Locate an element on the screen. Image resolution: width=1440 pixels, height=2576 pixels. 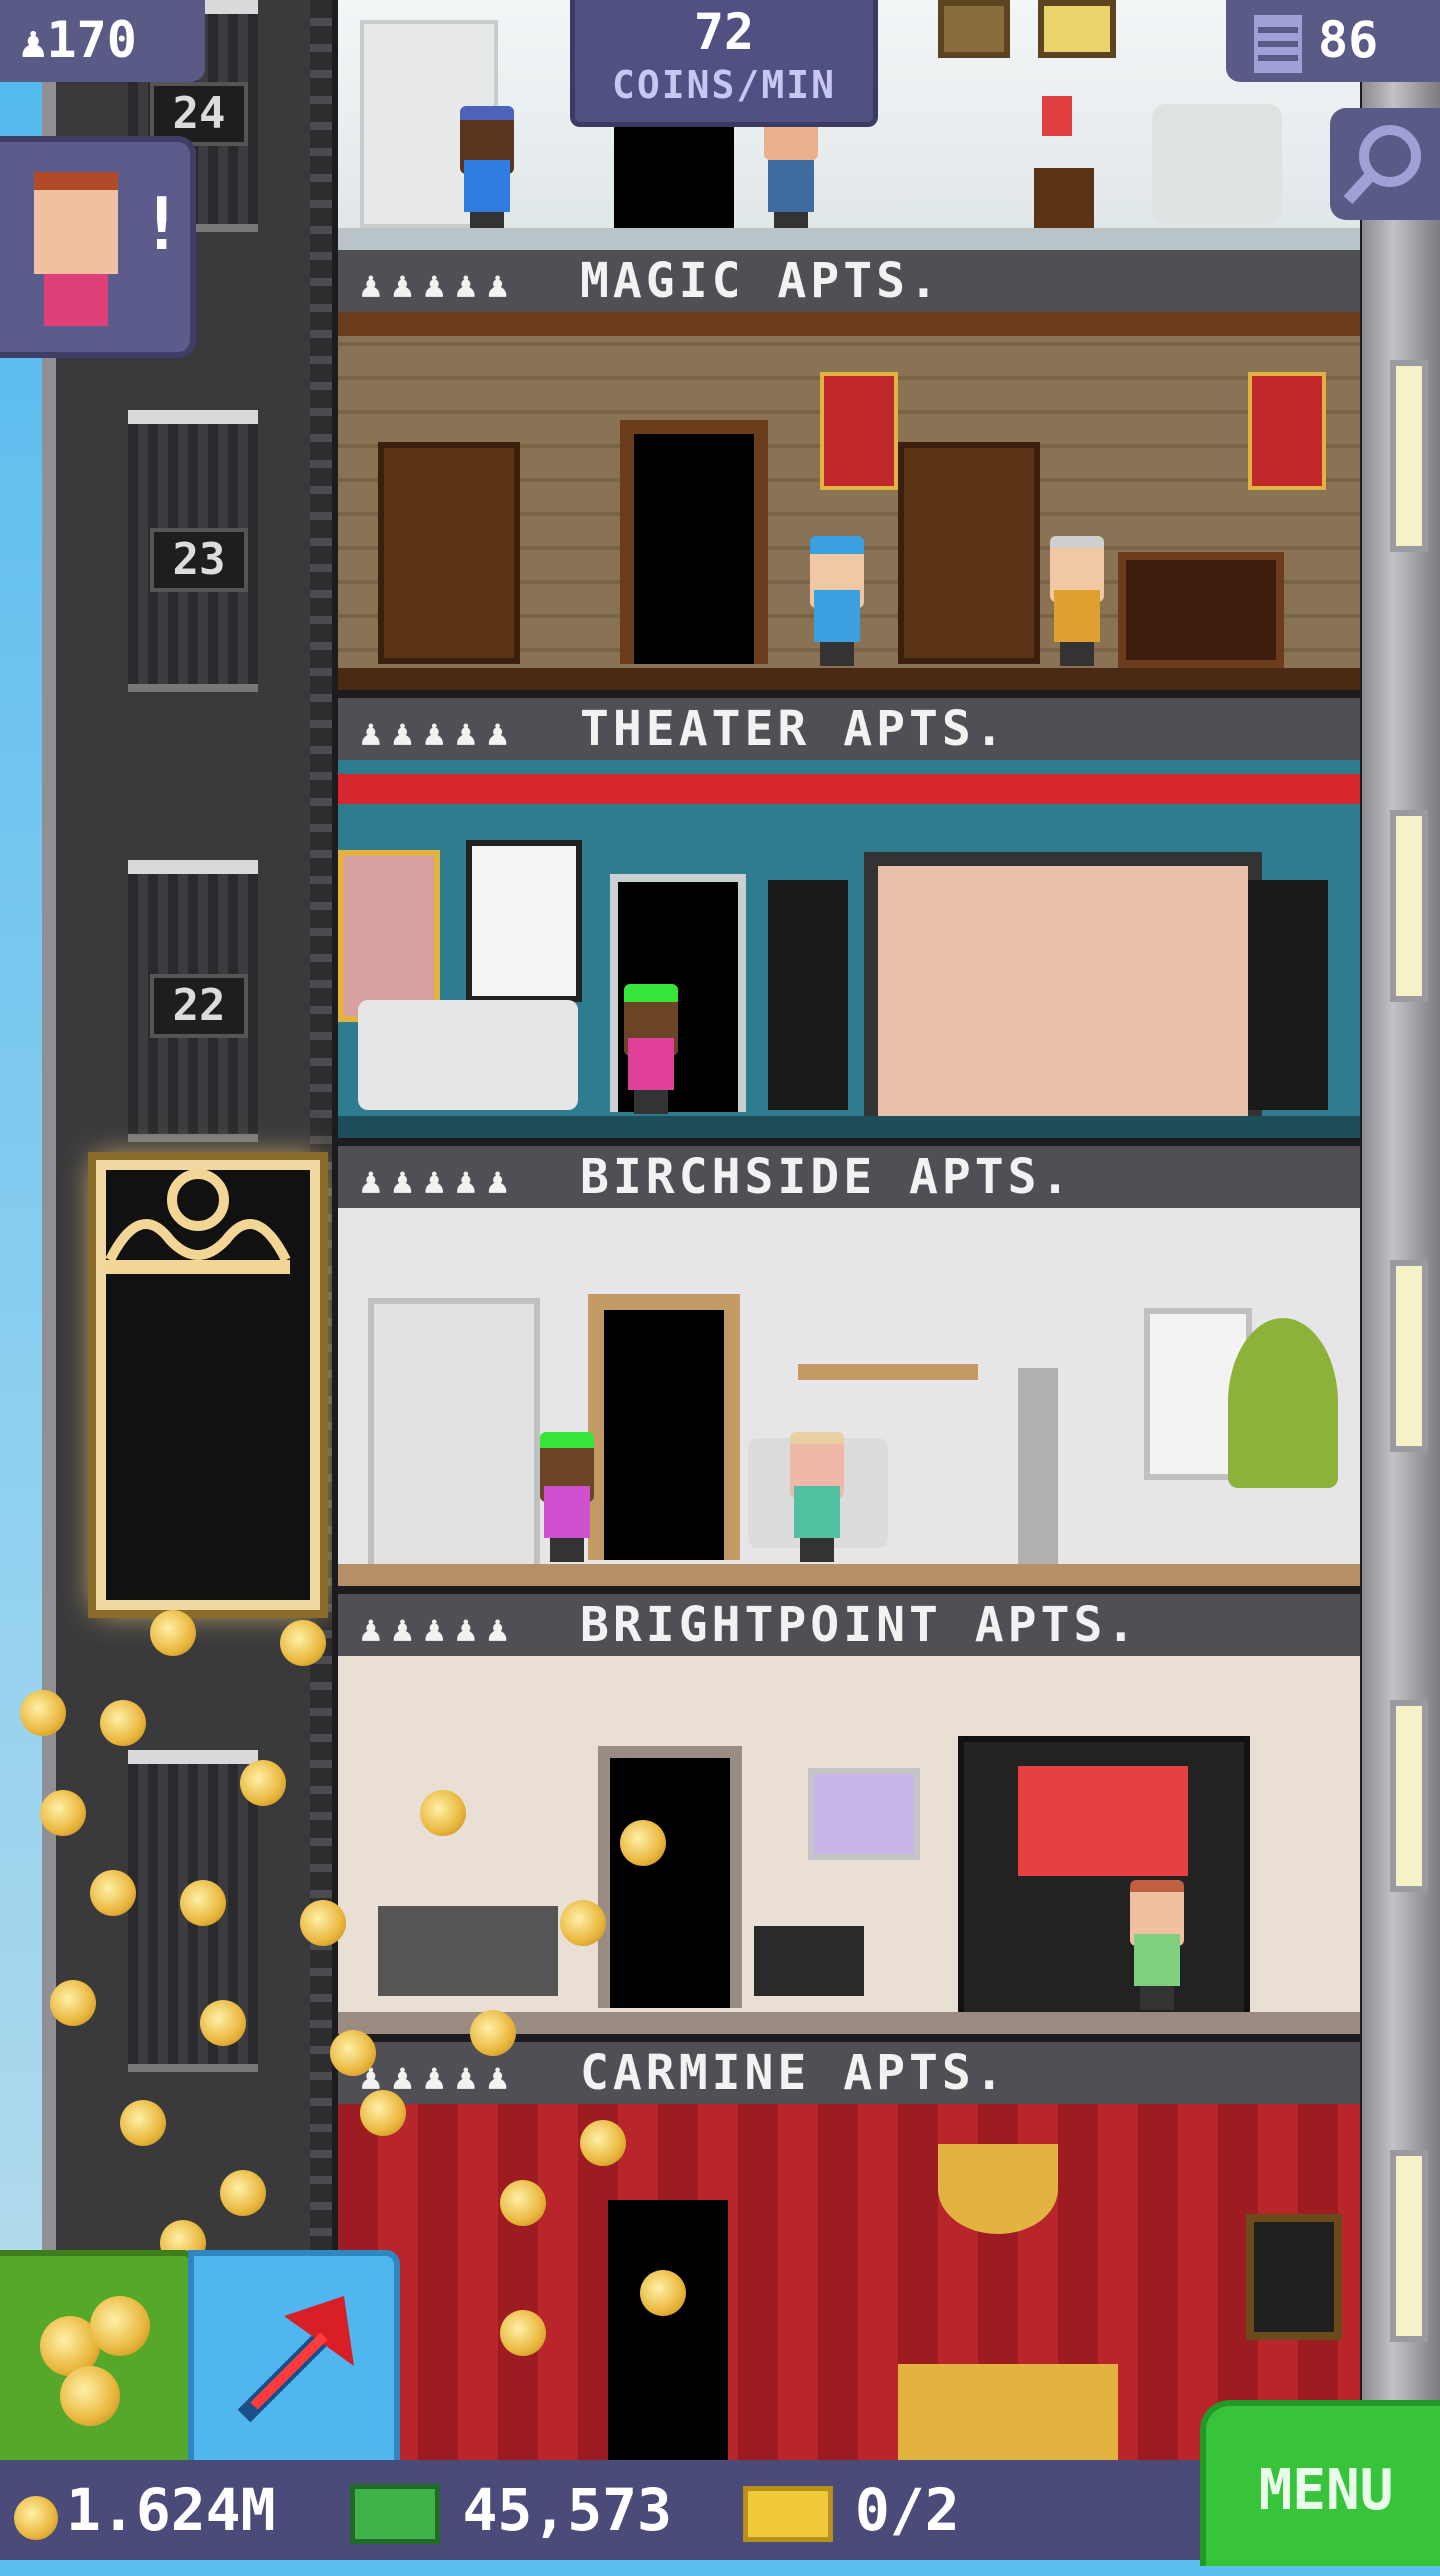
floorboard is located at coordinates (849, 239).